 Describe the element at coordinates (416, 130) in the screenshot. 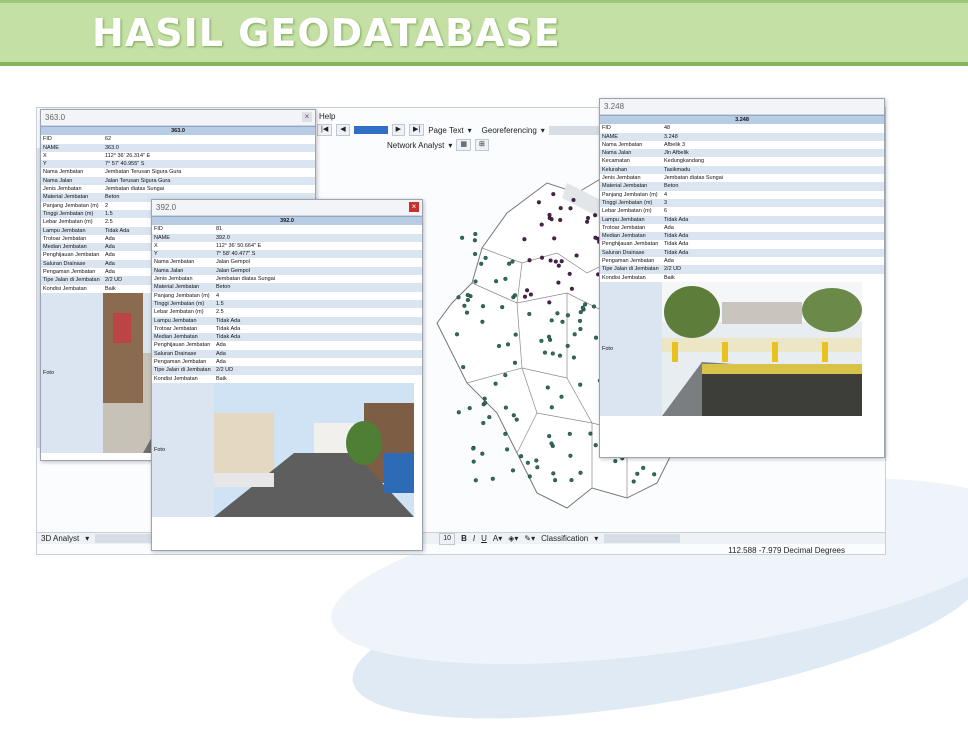

I see `last-page-icon: ▶|` at that location.